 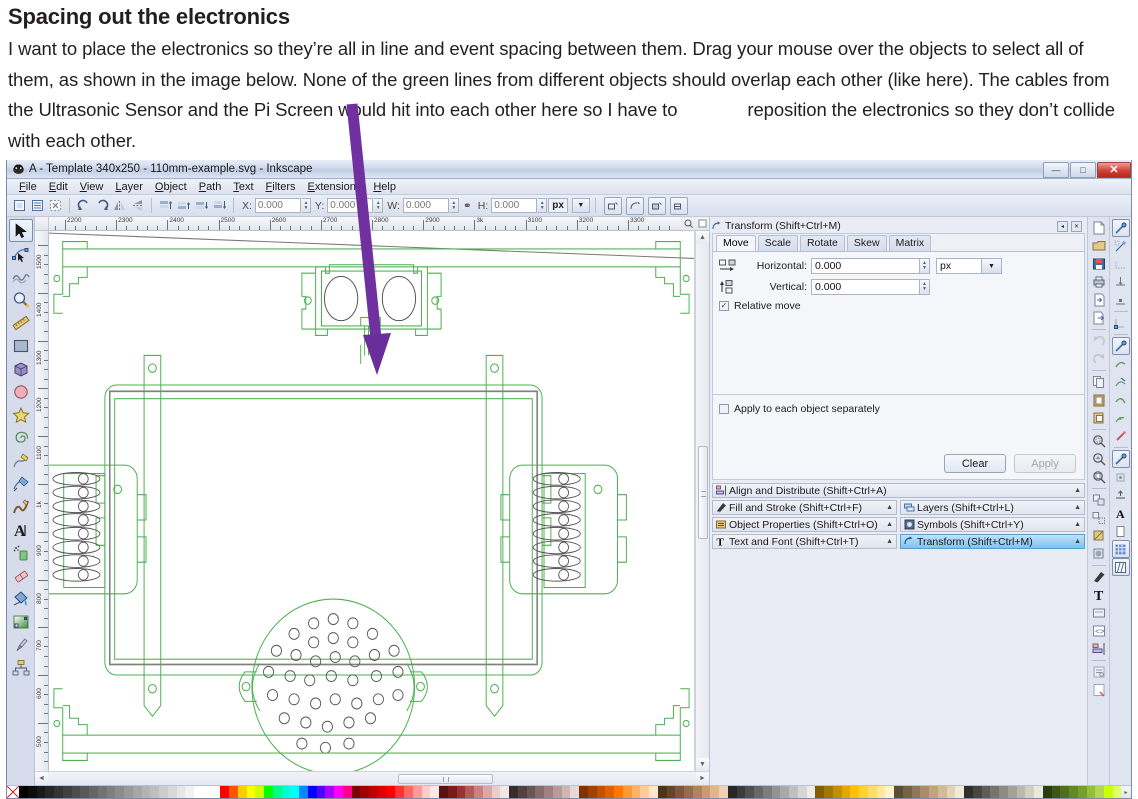 What do you see at coordinates (702, 237) in the screenshot?
I see `scroll-up-button: ▲` at bounding box center [702, 237].